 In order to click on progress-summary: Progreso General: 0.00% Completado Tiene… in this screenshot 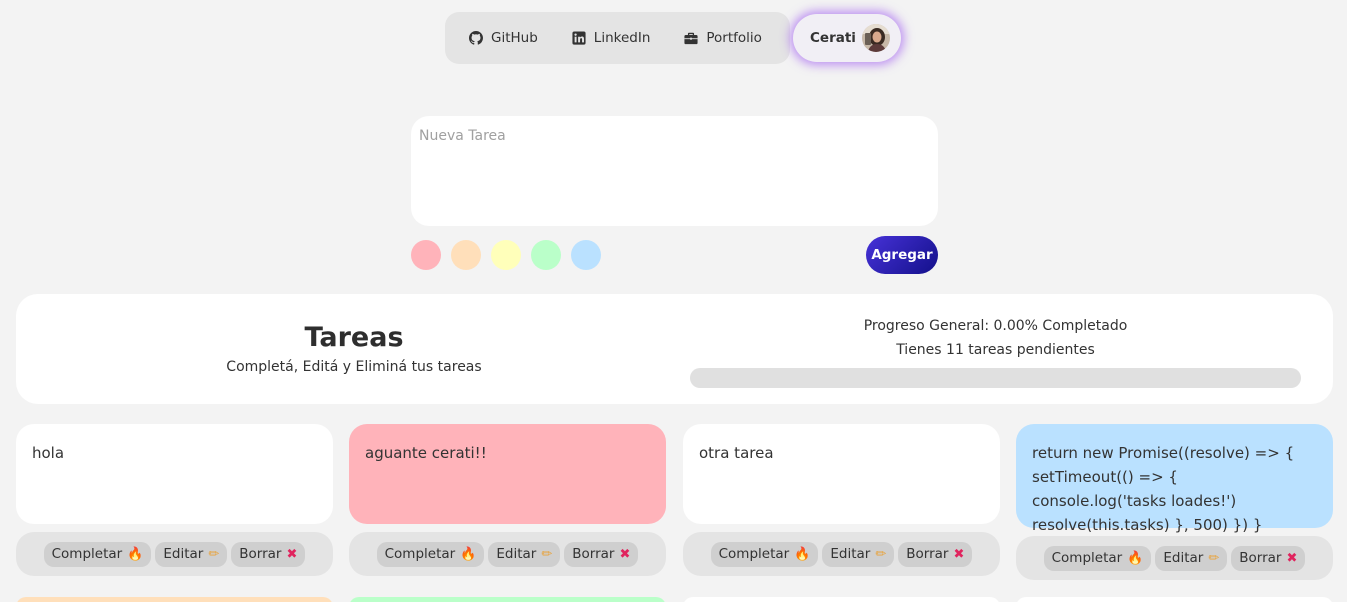, I will do `click(995, 338)`.